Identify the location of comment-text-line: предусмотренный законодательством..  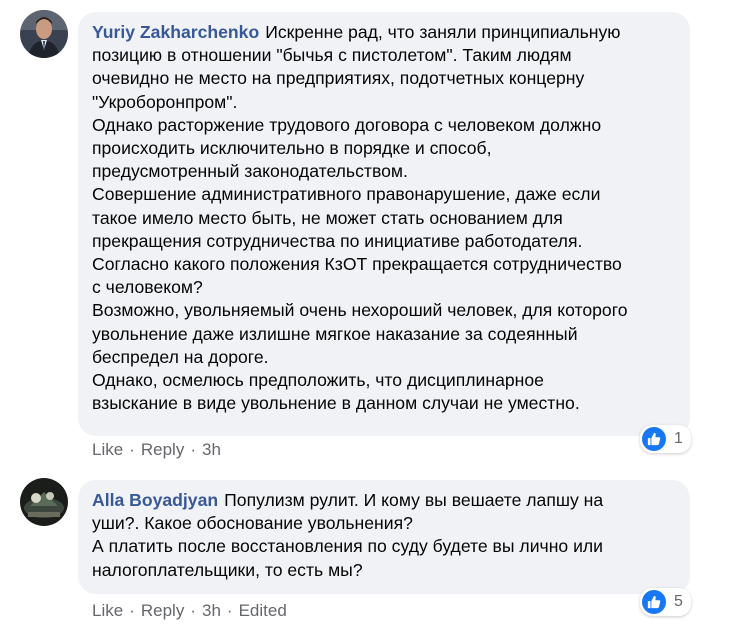
(250, 171).